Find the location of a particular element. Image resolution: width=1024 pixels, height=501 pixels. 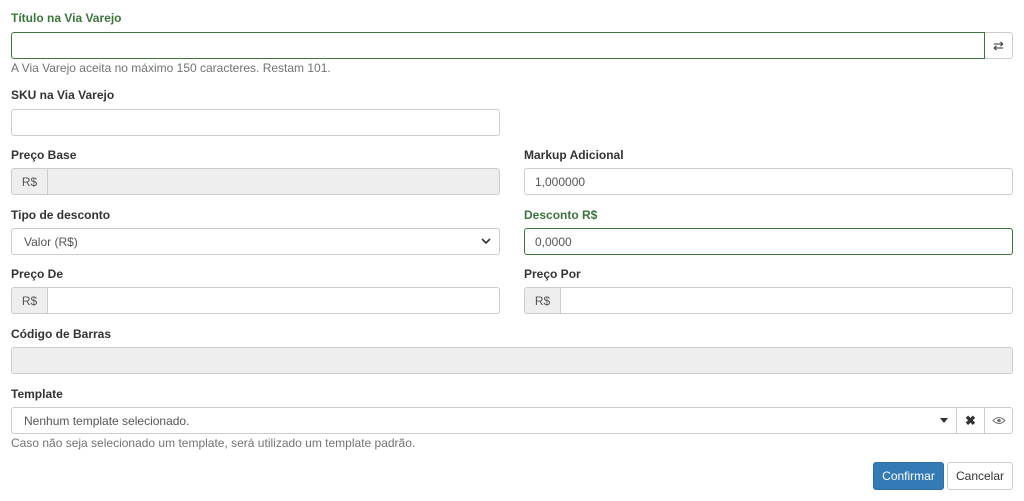

preco-de-currency: R$ is located at coordinates (29, 300).